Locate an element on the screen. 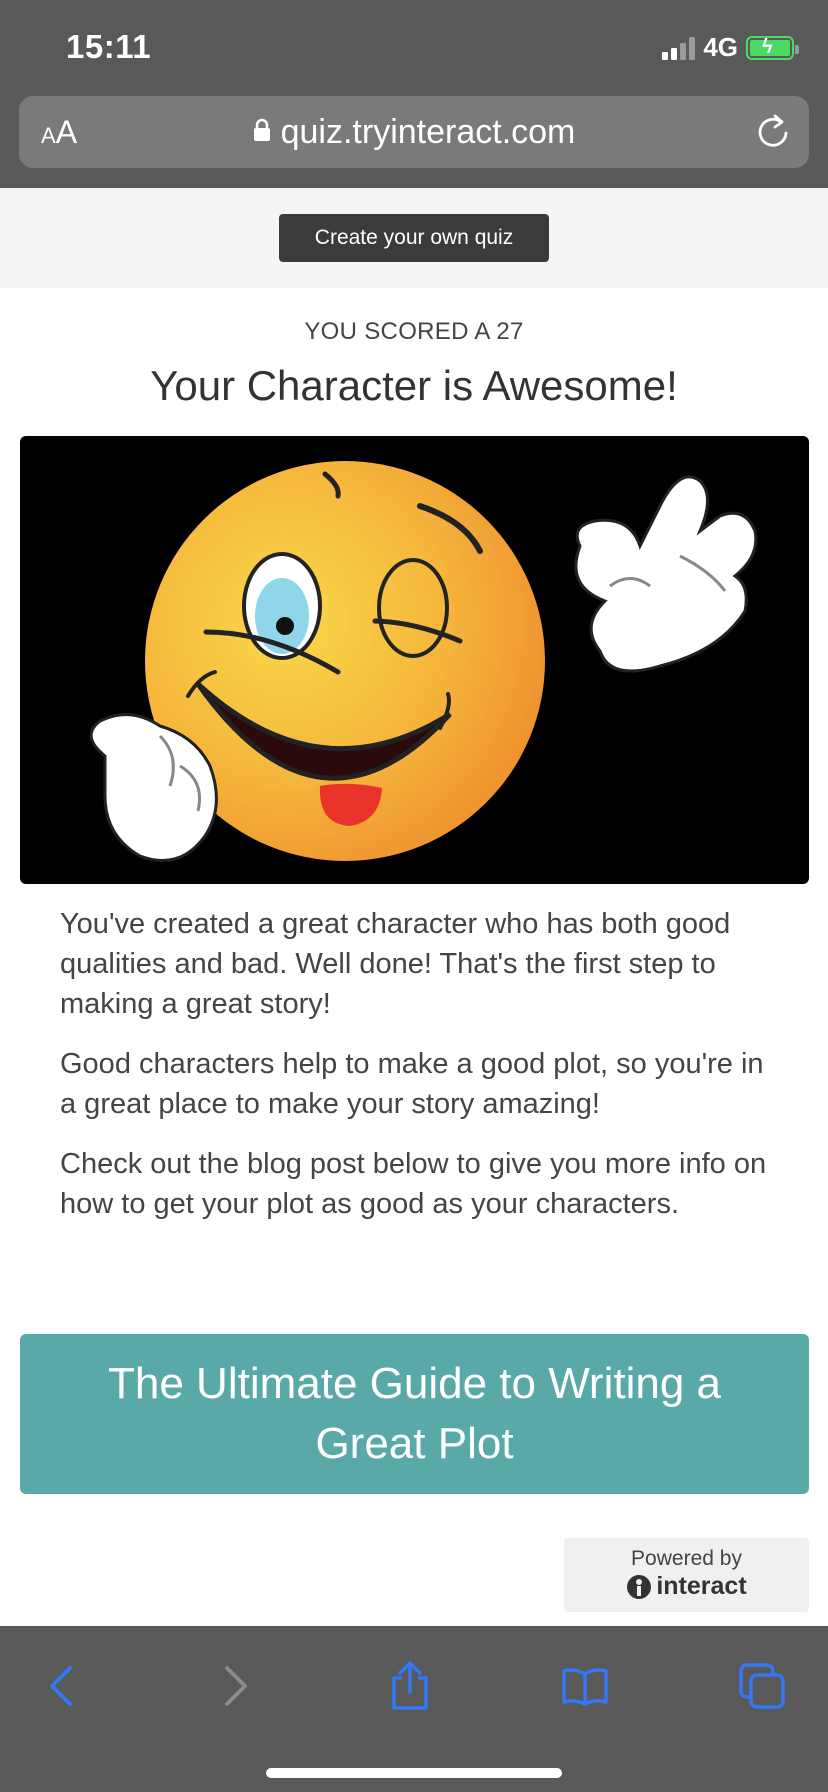  browser-toolbar is located at coordinates (414, 1709).